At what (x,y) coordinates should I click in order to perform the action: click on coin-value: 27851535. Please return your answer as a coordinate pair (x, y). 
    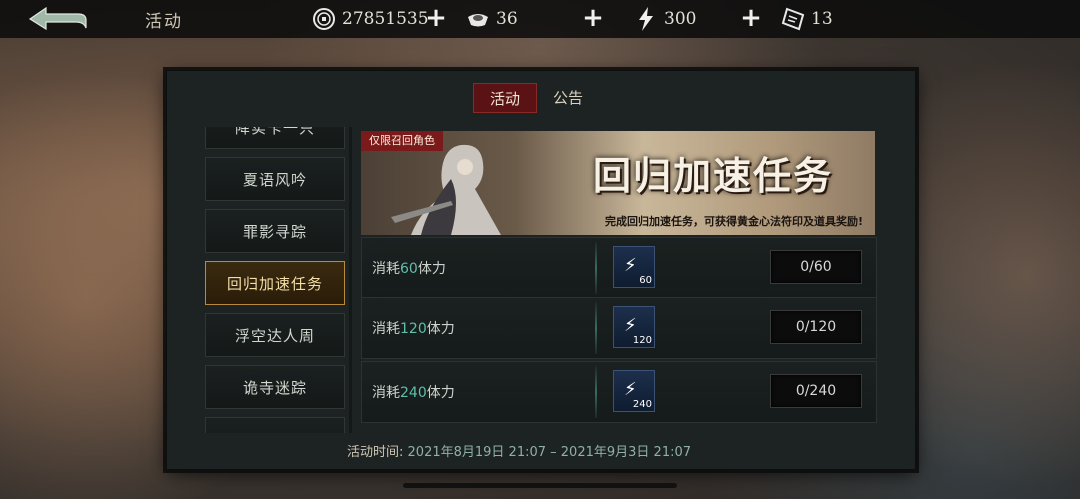
    Looking at the image, I should click on (385, 19).